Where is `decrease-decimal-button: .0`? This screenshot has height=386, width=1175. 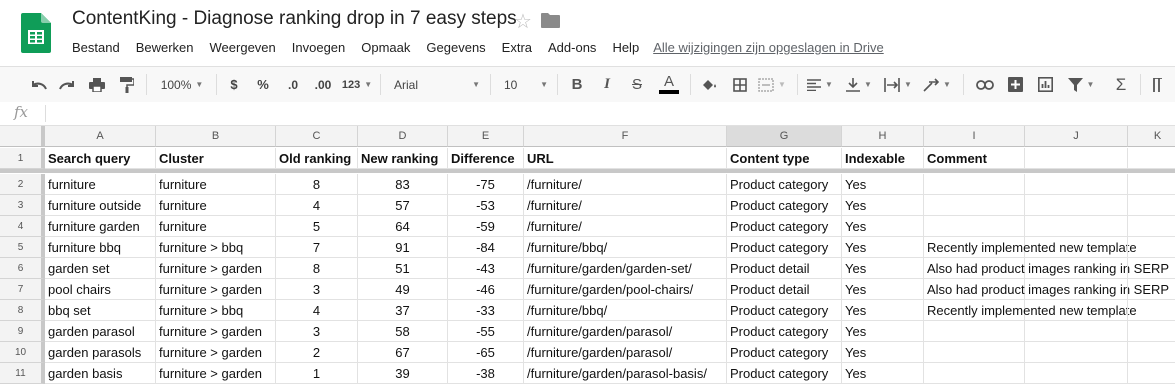
decrease-decimal-button: .0 is located at coordinates (293, 84).